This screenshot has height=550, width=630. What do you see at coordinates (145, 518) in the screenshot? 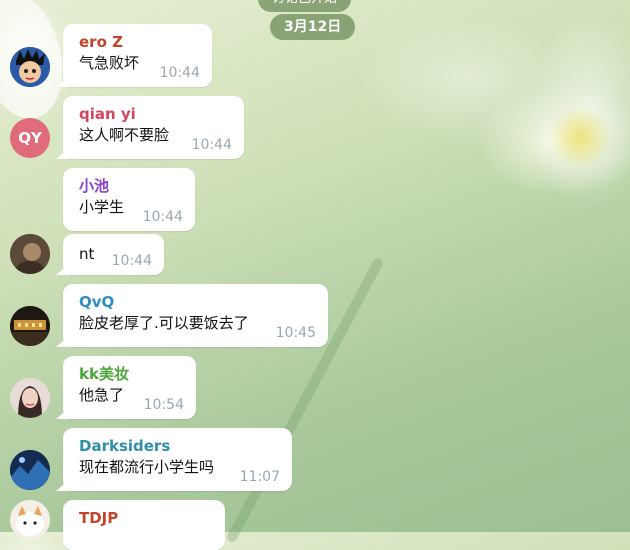
I see `sender-name: TDJP` at bounding box center [145, 518].